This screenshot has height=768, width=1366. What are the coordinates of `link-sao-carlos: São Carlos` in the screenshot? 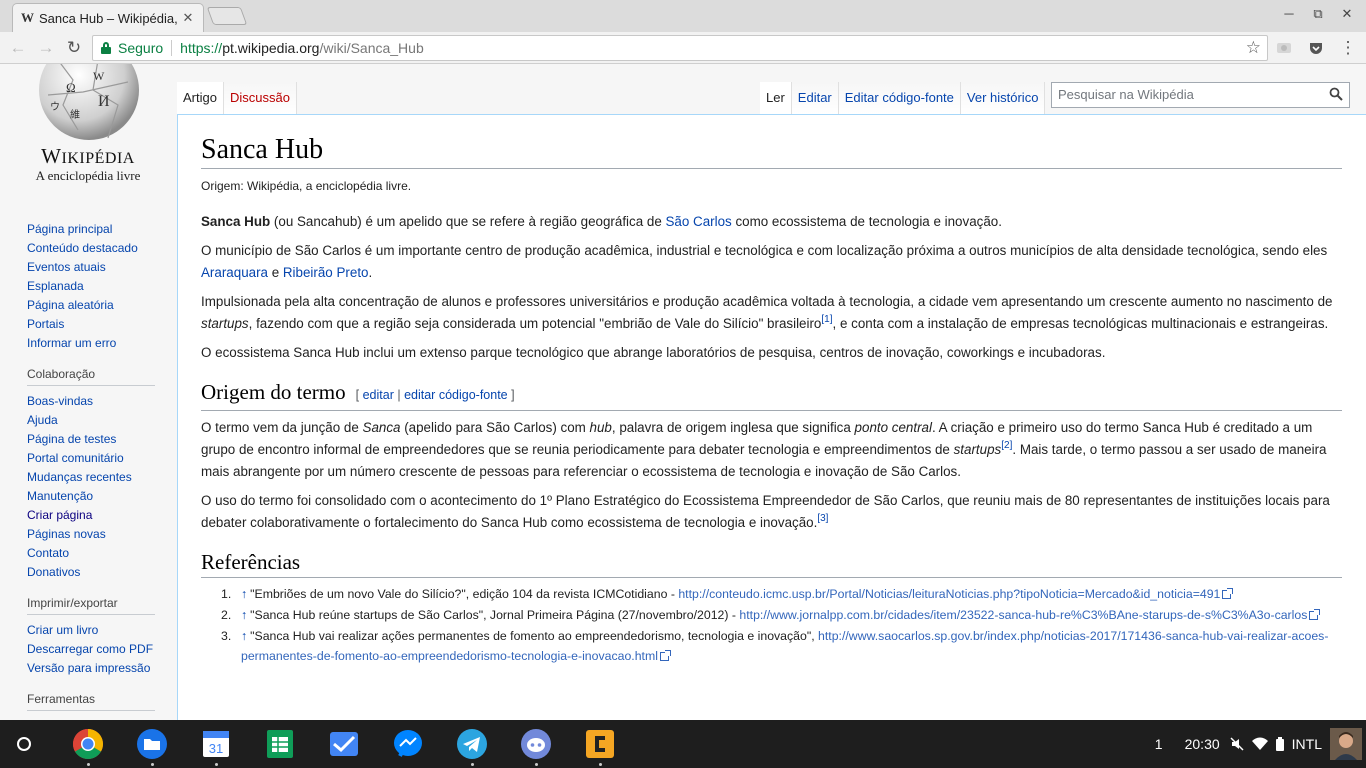 It's located at (699, 221).